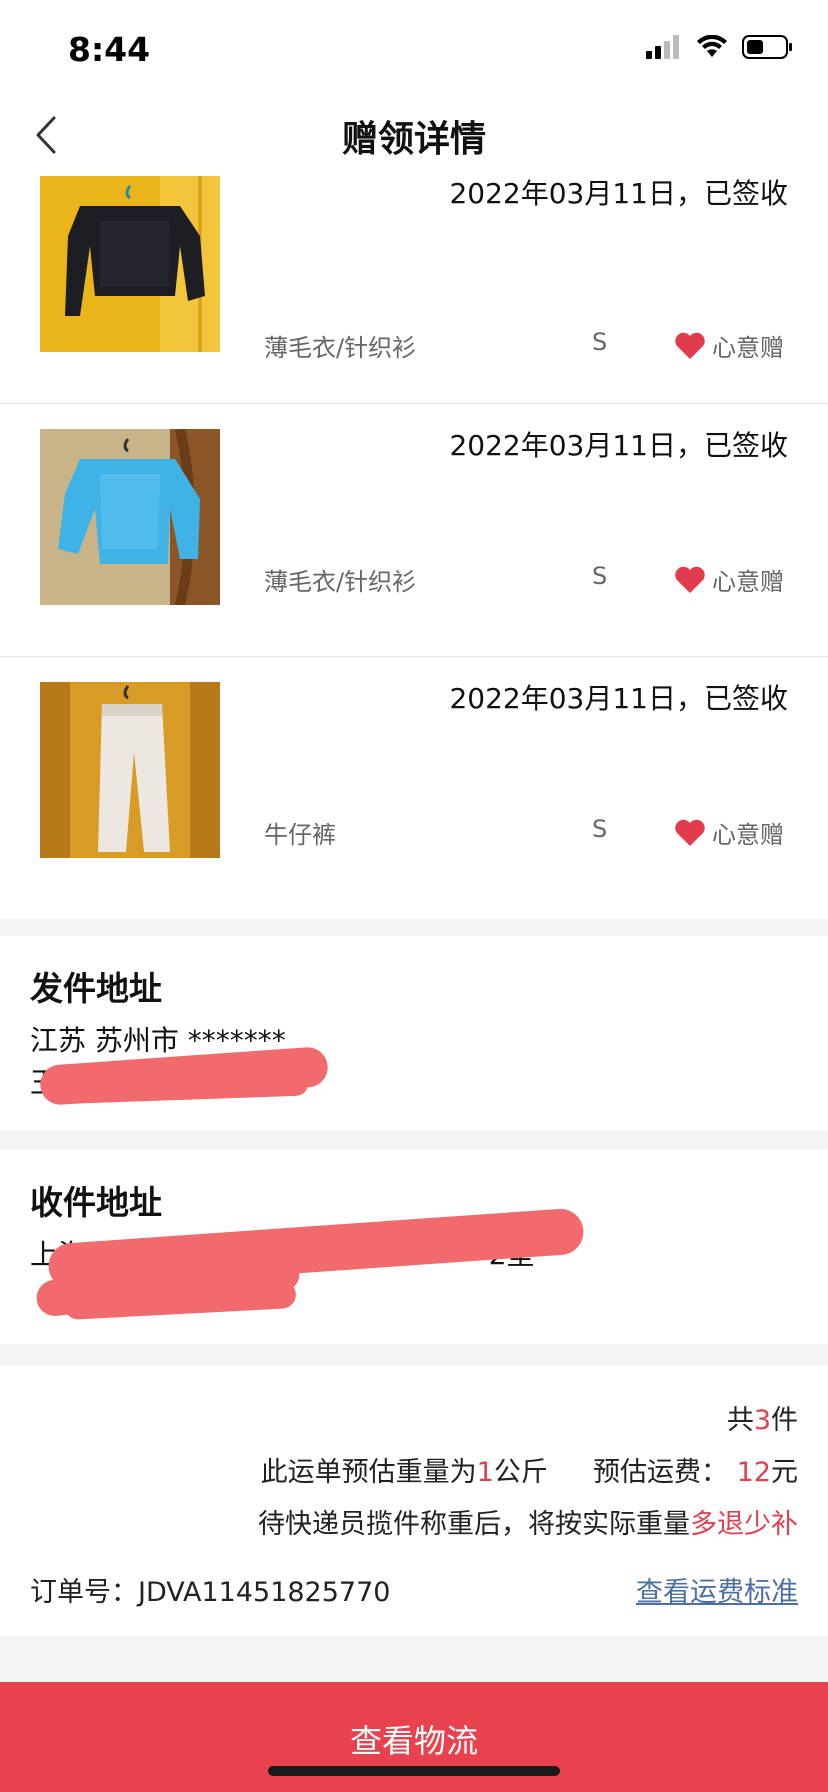  What do you see at coordinates (368, 1472) in the screenshot?
I see `weight-prefix: 此运单预估重量为` at bounding box center [368, 1472].